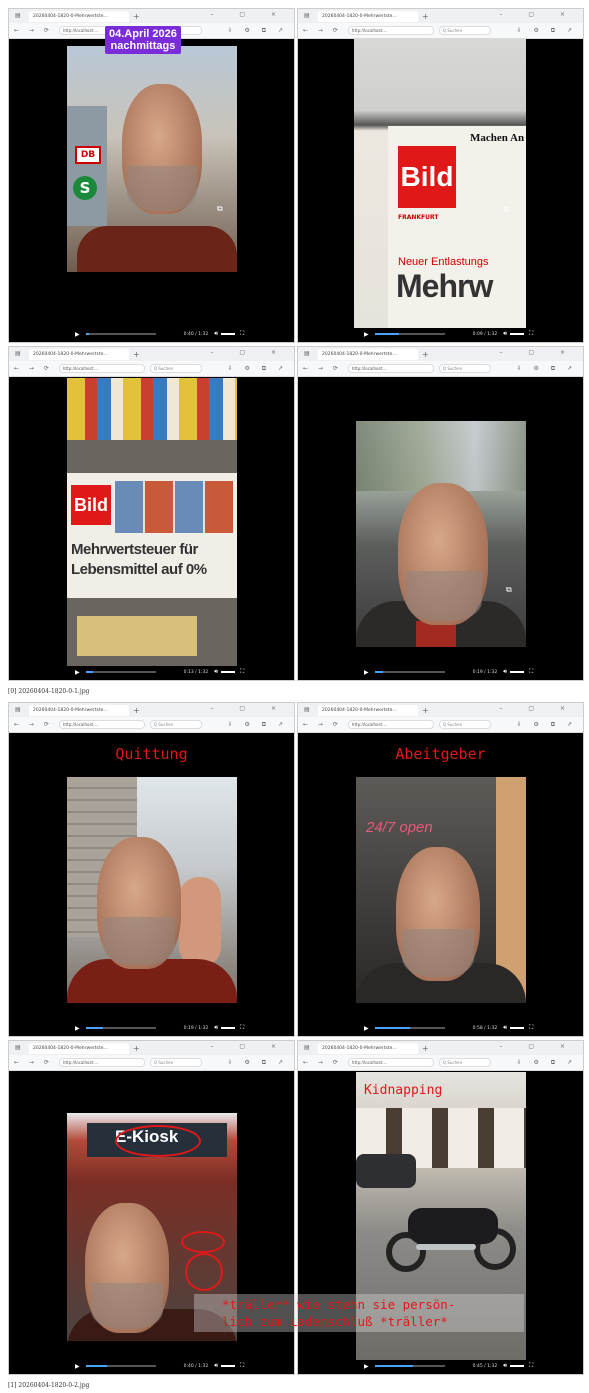 The image size is (589, 1393). What do you see at coordinates (152, 159) in the screenshot?
I see `video-frame: DB S` at bounding box center [152, 159].